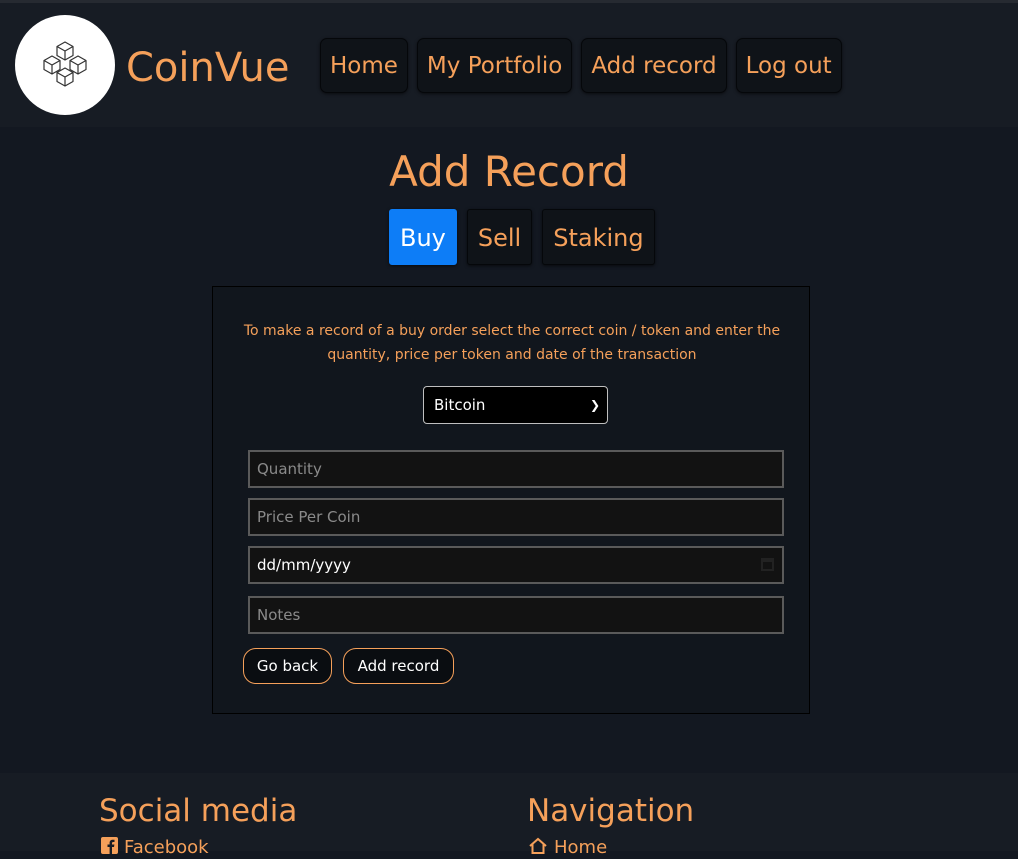  I want to click on footer-home-label: Home, so click(581, 847).